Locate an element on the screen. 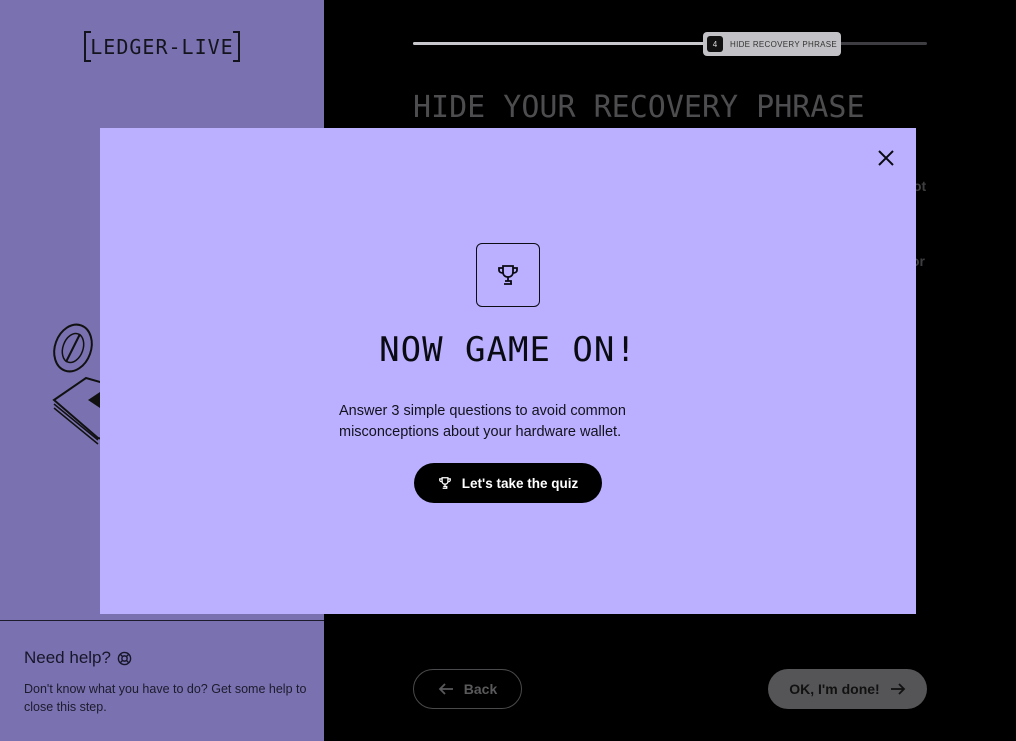  help-divider is located at coordinates (162, 620).